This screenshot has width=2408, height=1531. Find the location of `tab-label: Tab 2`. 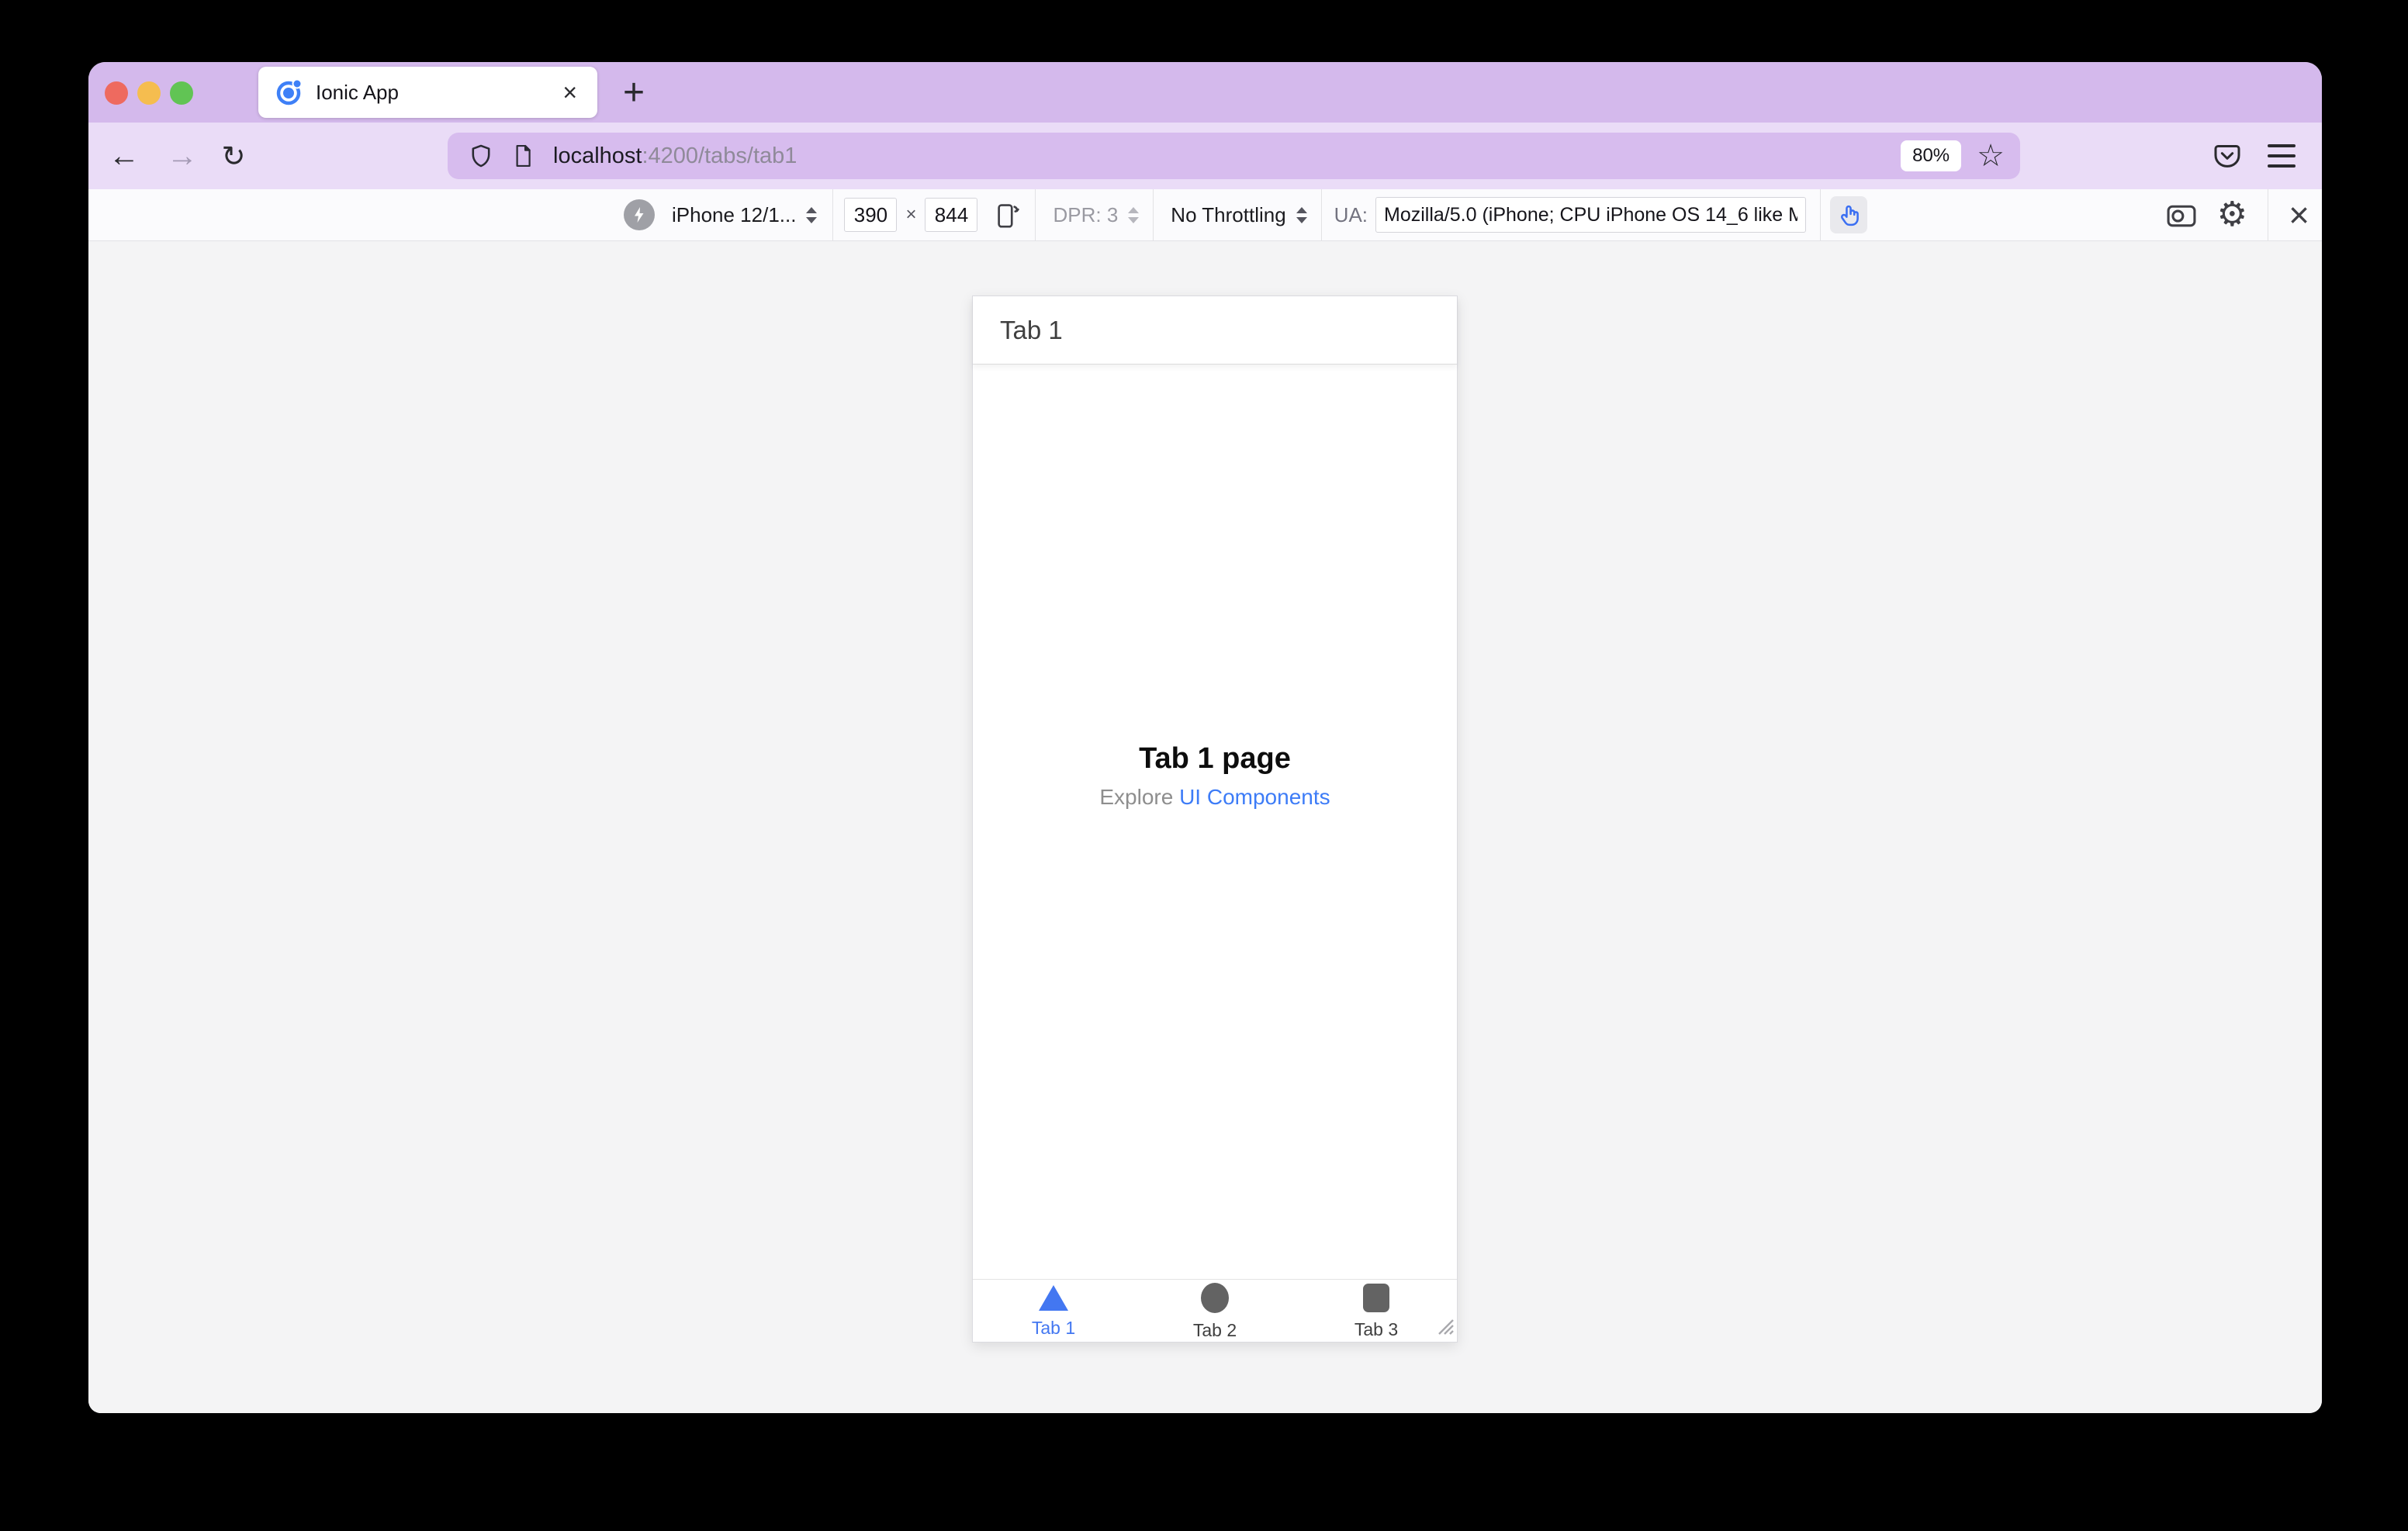

tab-label: Tab 2 is located at coordinates (1214, 1329).